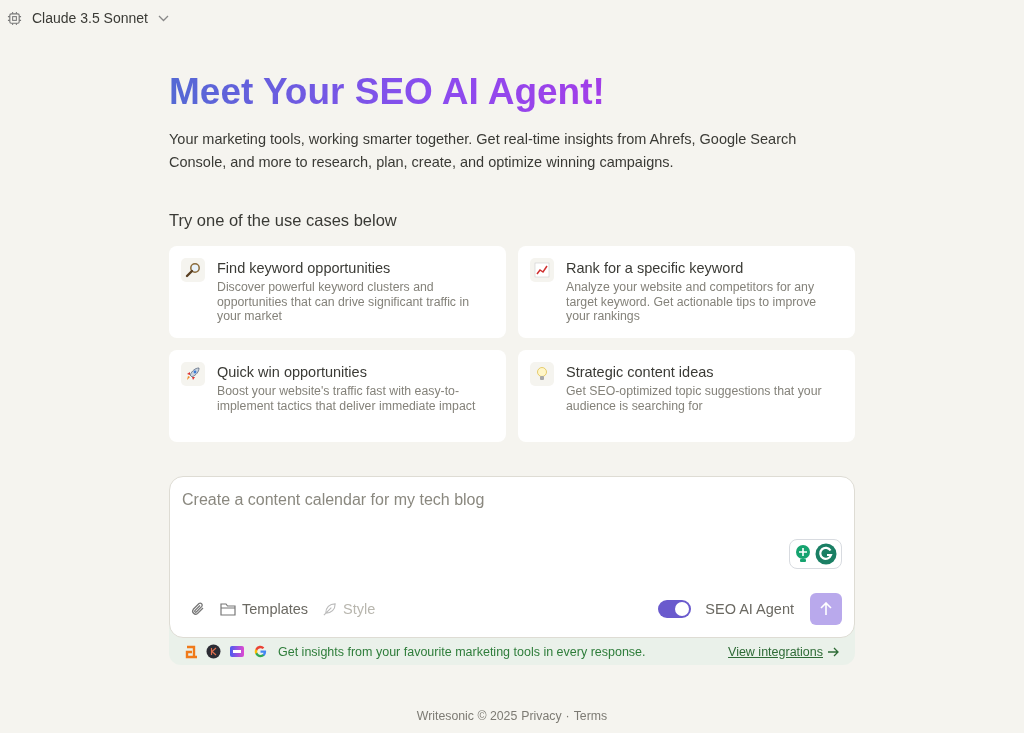  What do you see at coordinates (260, 651) in the screenshot?
I see `google-logo-icon` at bounding box center [260, 651].